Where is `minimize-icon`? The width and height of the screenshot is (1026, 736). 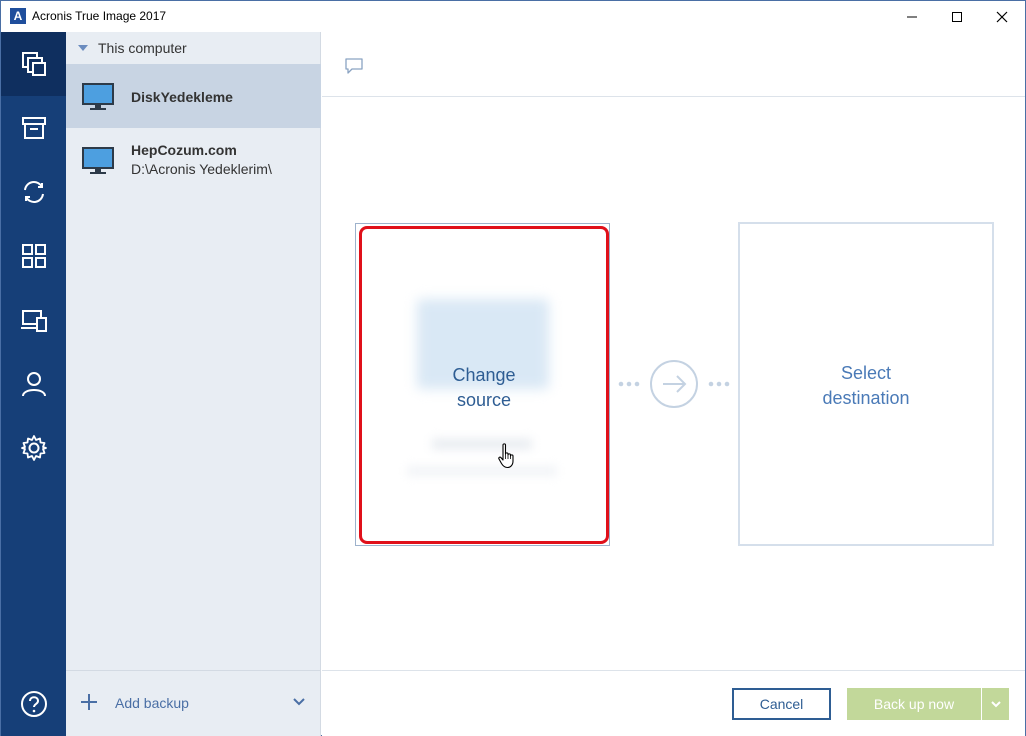
minimize-icon is located at coordinates (912, 16).